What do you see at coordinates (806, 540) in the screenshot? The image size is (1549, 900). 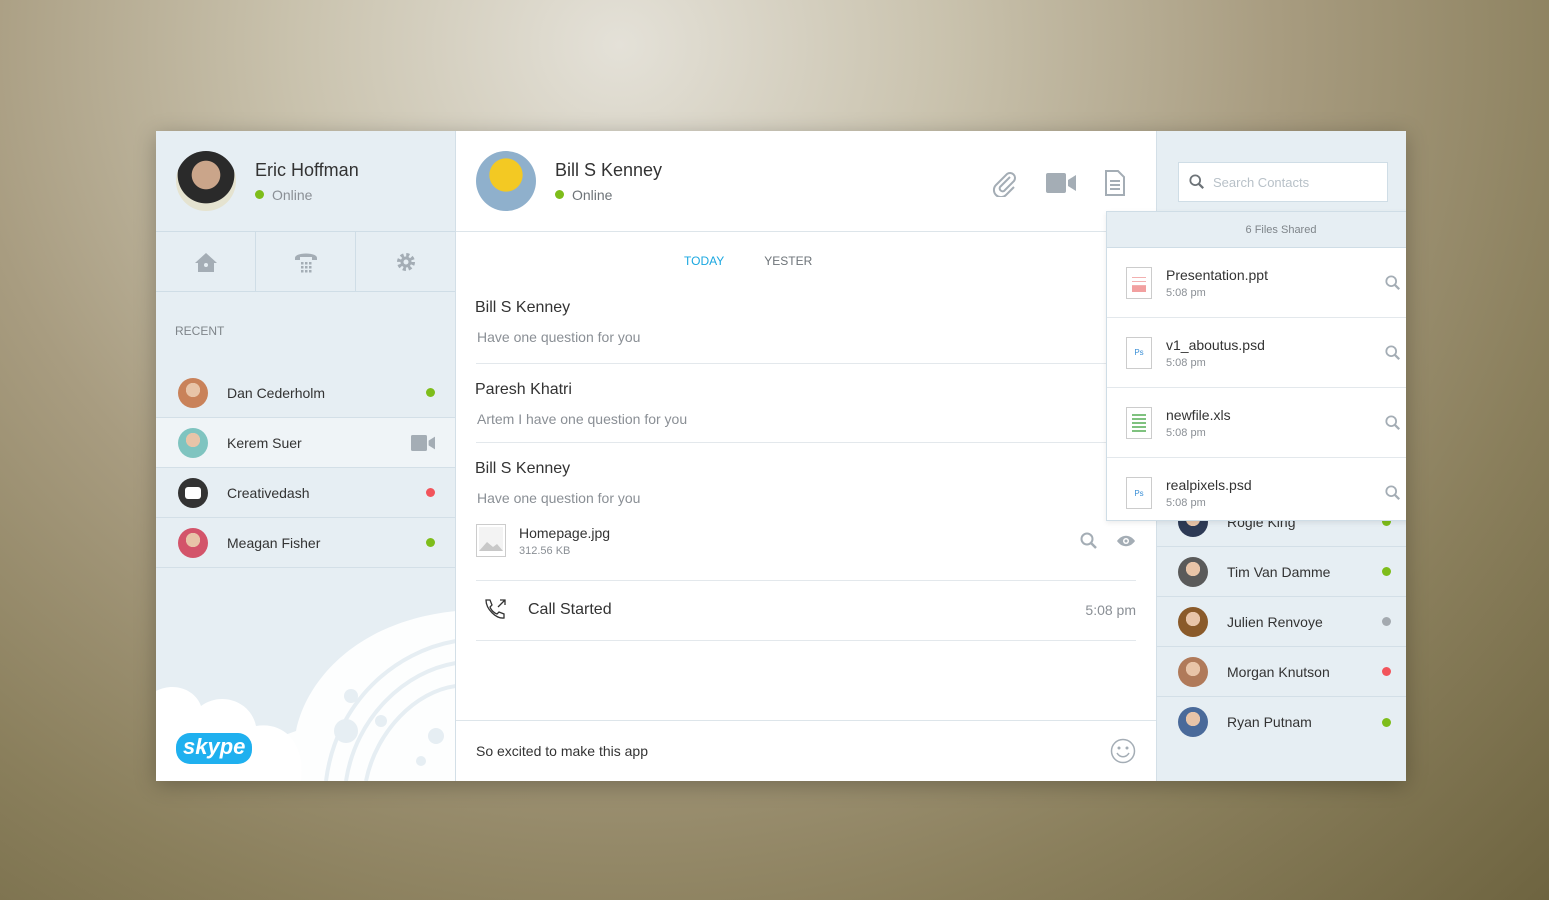 I see `attachment-homepage: Homepage.jpg 312.56 KB` at bounding box center [806, 540].